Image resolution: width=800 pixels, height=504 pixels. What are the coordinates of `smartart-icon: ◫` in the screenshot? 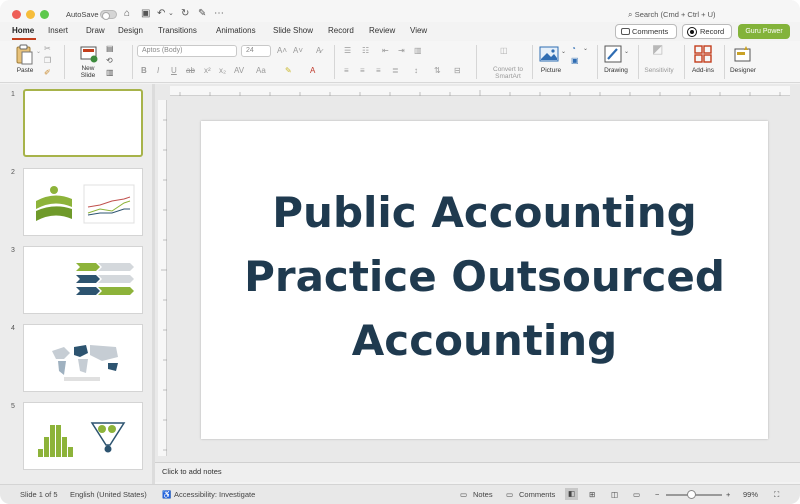 It's located at (504, 51).